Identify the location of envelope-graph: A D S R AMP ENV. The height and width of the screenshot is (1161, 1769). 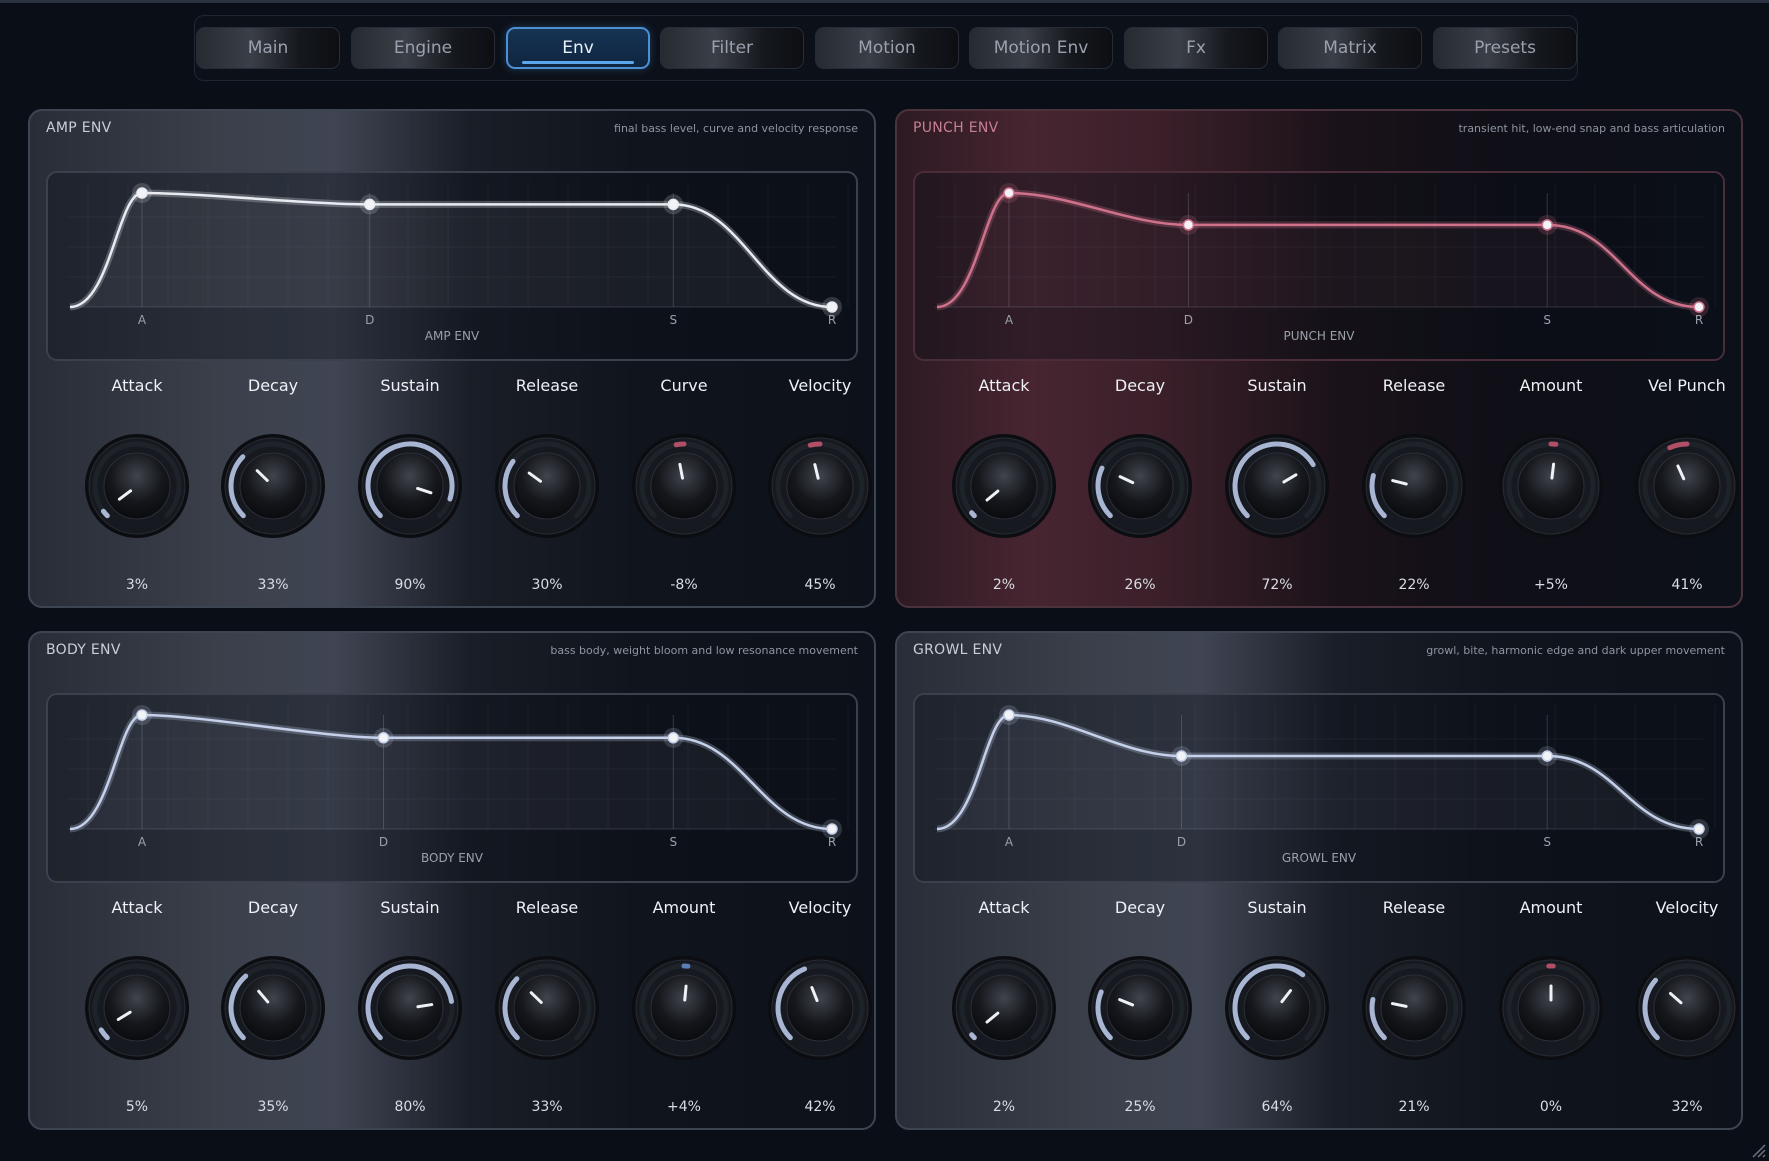
(452, 266).